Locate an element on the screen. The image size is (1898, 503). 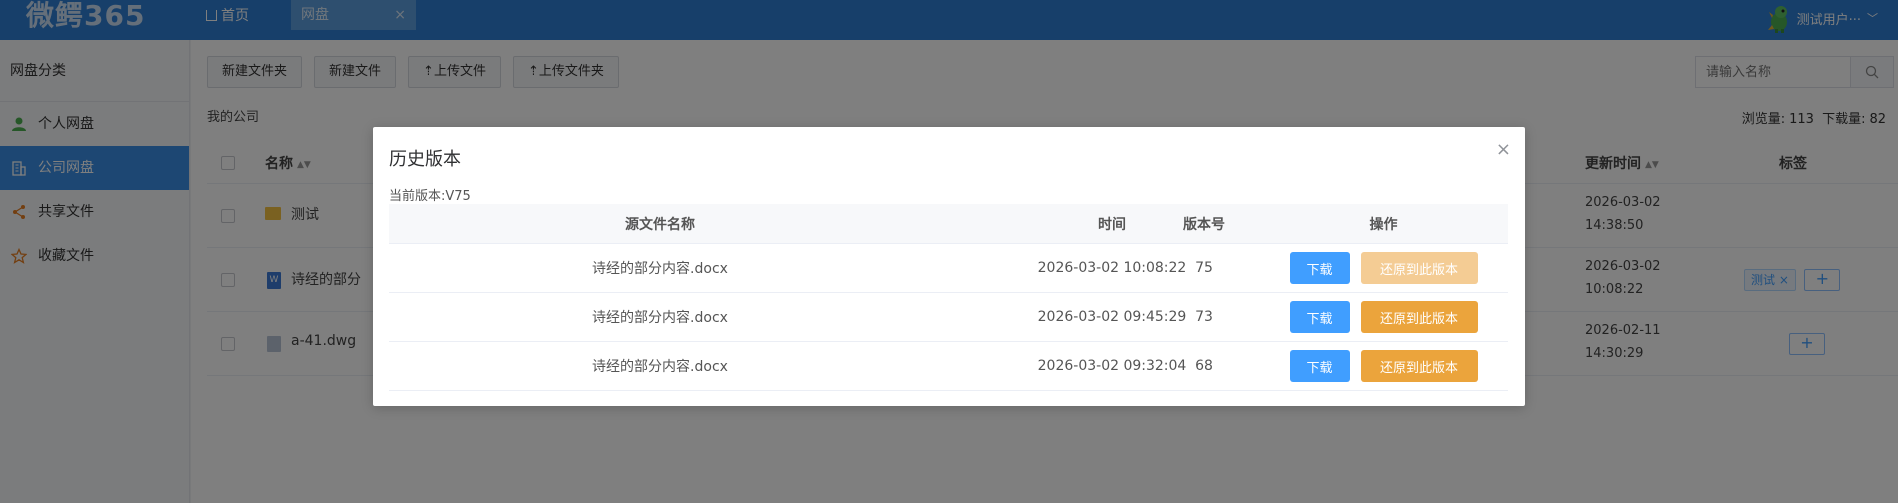
version-table-header: 源文件名称 时间 版本号 操作 is located at coordinates (948, 224).